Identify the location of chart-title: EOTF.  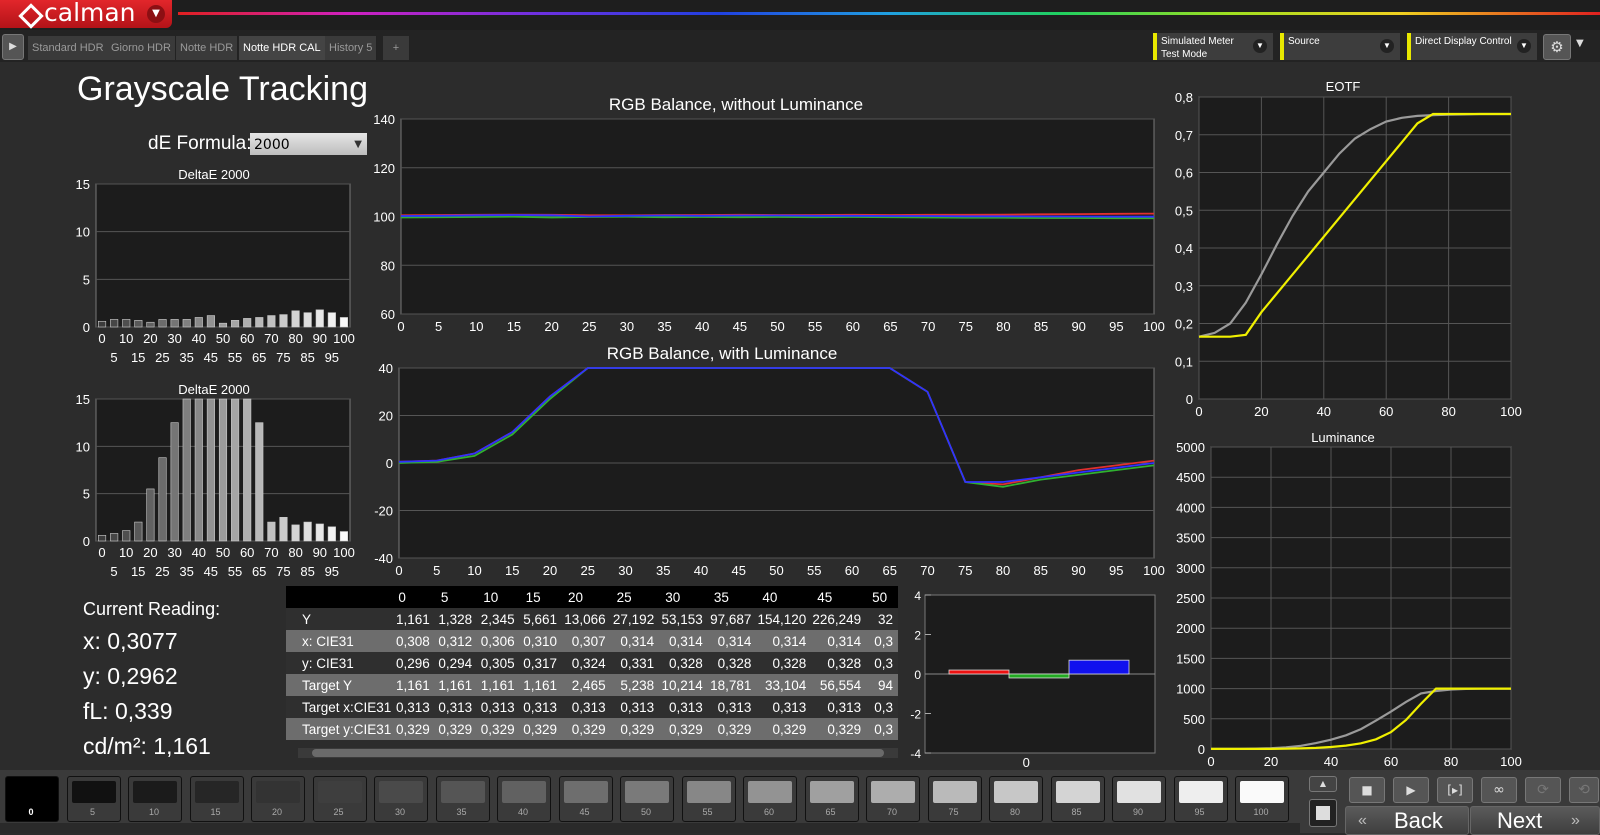
(1343, 86).